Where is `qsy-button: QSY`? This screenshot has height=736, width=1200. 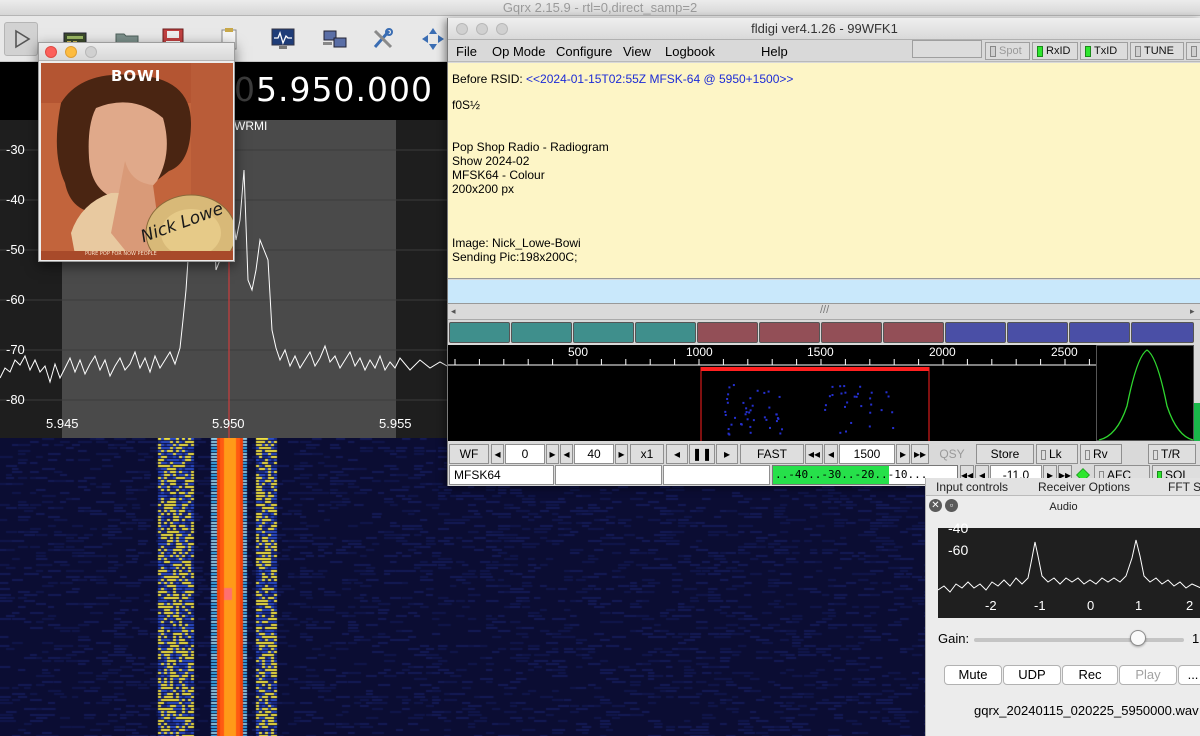 qsy-button: QSY is located at coordinates (952, 454).